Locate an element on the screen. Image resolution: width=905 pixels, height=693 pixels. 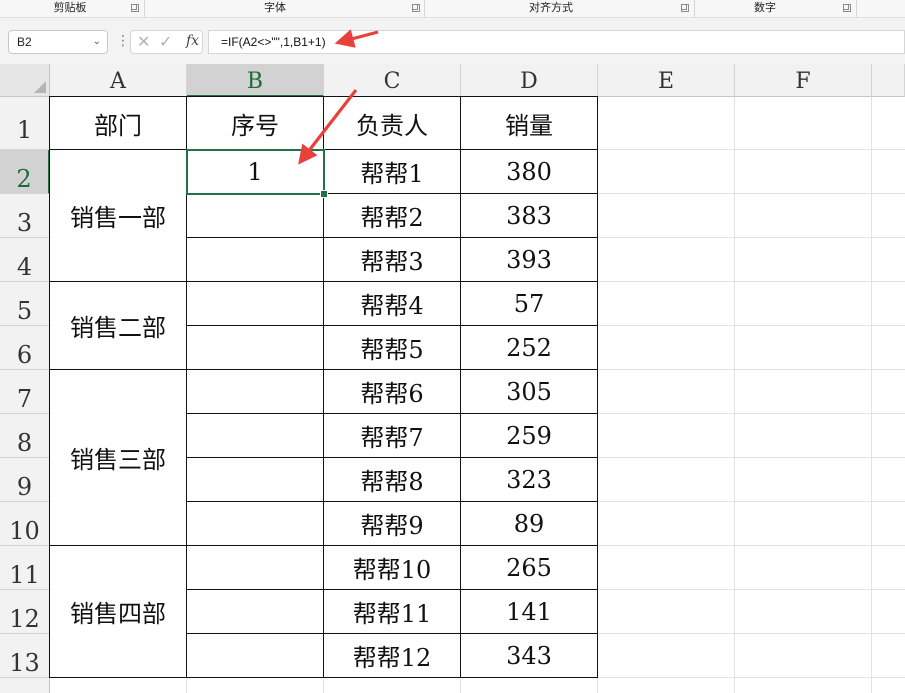
dropdown-arrow-icon: ⌄ is located at coordinates (97, 42).